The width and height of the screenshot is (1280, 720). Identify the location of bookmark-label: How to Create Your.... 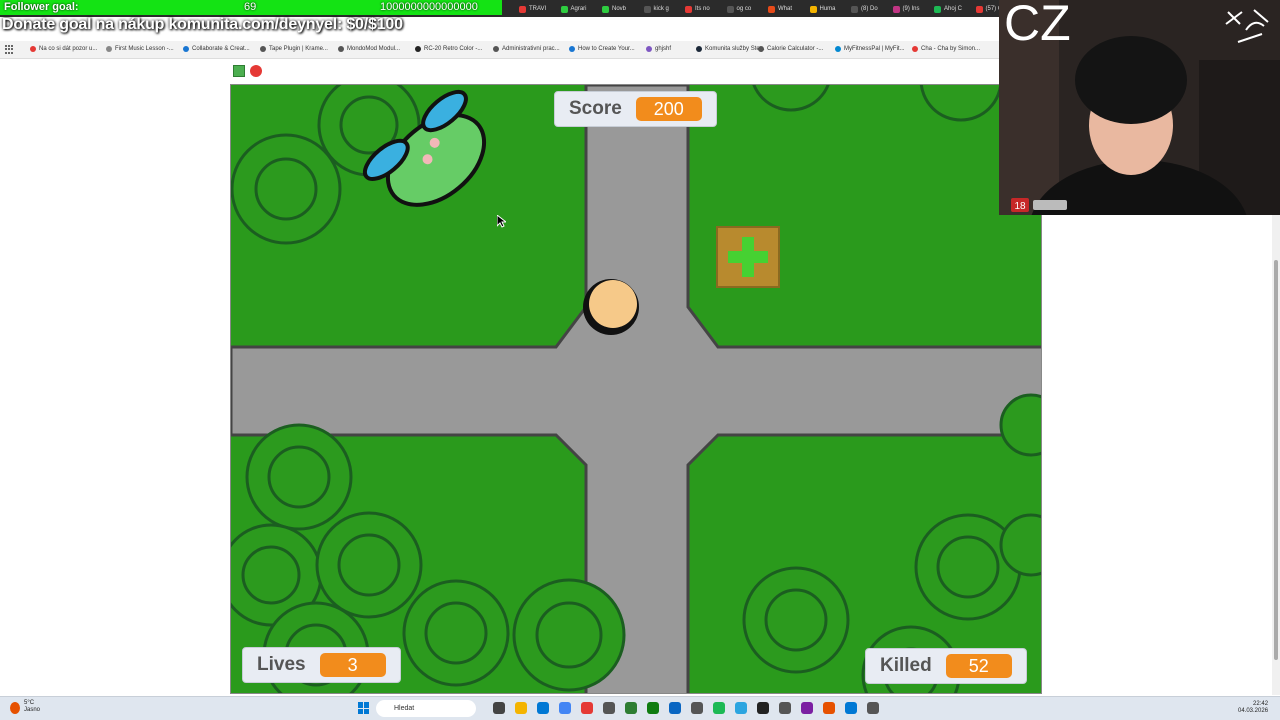
(606, 49).